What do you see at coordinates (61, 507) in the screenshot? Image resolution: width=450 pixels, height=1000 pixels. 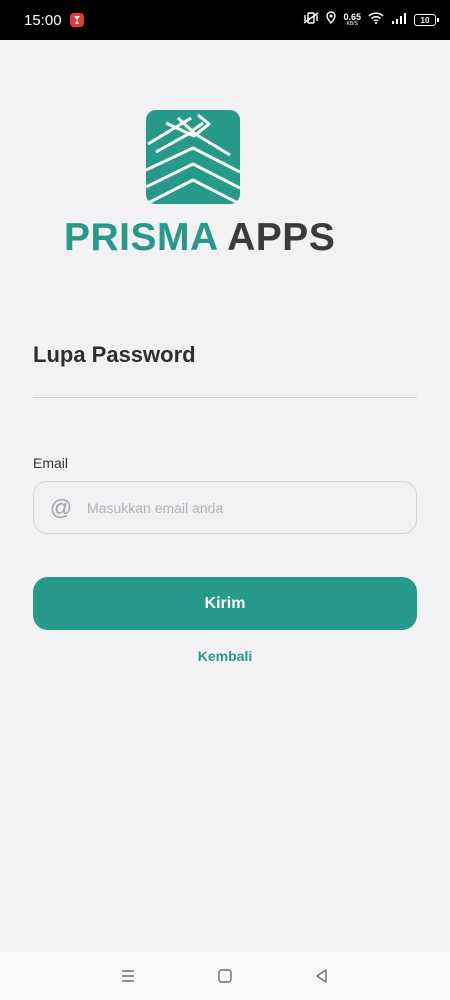 I see `at-sign-icon: @` at bounding box center [61, 507].